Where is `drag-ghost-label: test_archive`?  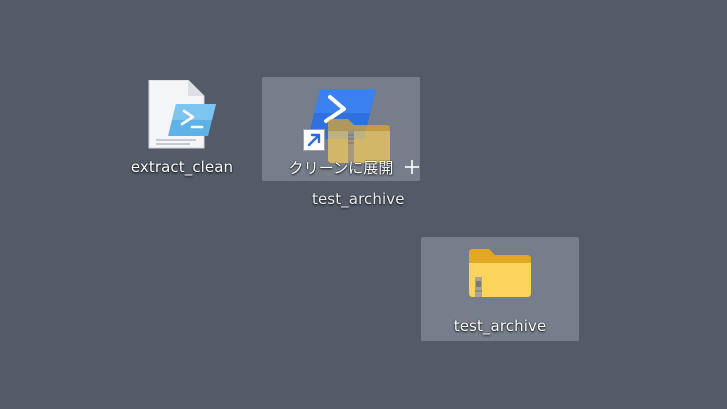
drag-ghost-label: test_archive is located at coordinates (358, 199).